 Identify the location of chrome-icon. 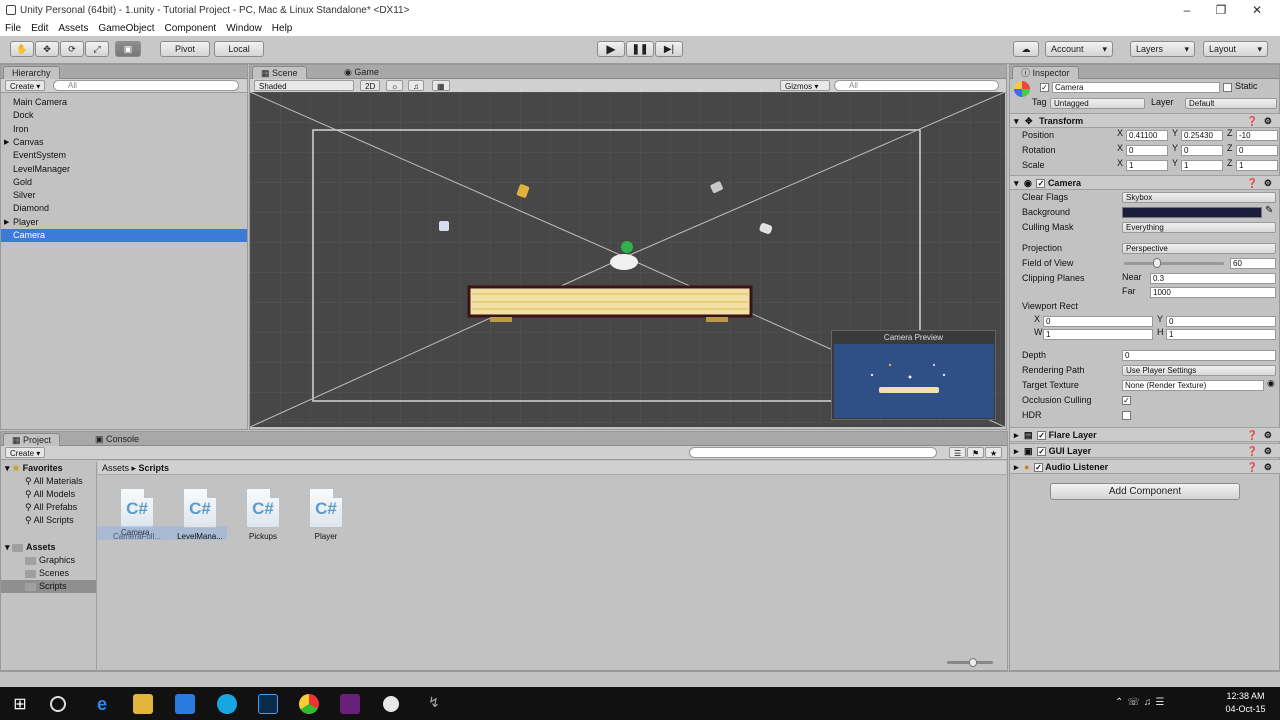
(309, 704).